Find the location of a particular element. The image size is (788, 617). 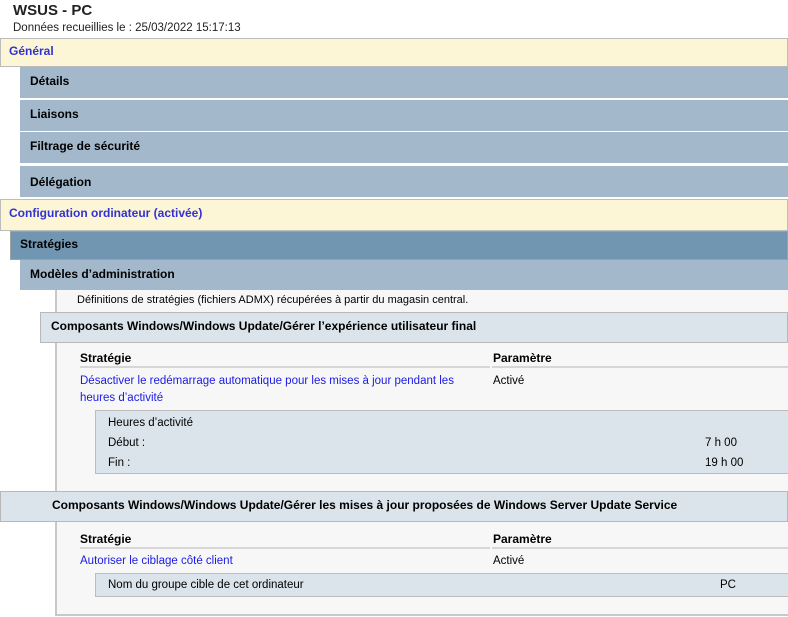

detail-value: 19 h 00 is located at coordinates (724, 463).